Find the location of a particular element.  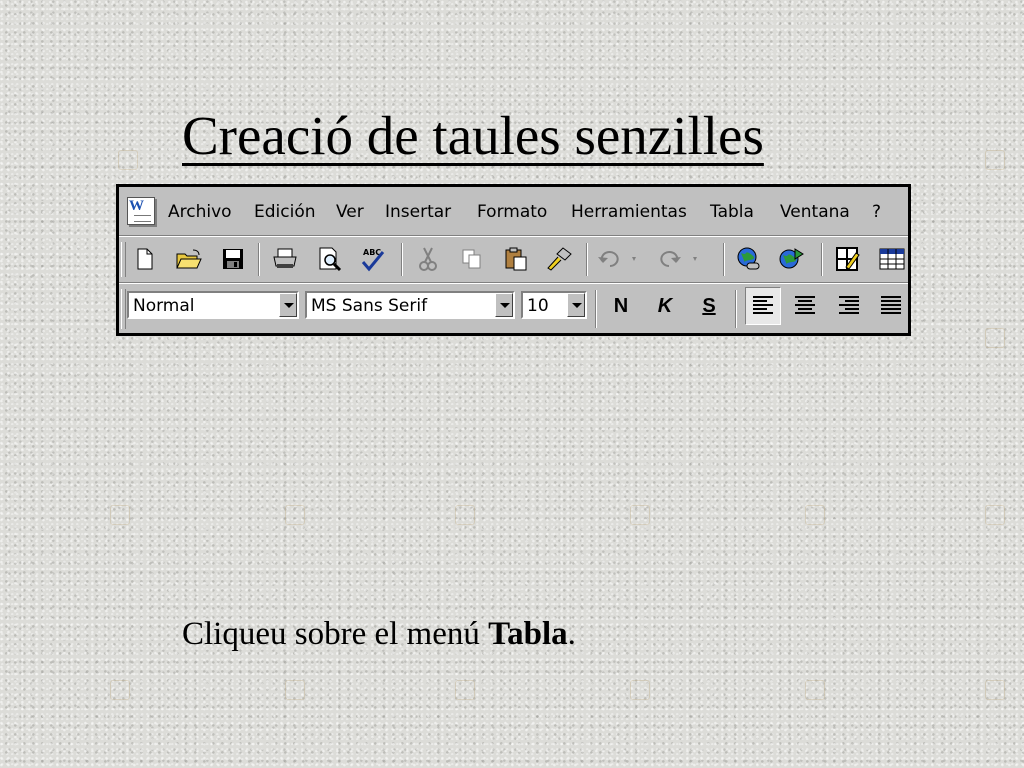

formatting-toolbar: Normal MS Sans Serif 10 N K S is located at coordinates (513, 308).